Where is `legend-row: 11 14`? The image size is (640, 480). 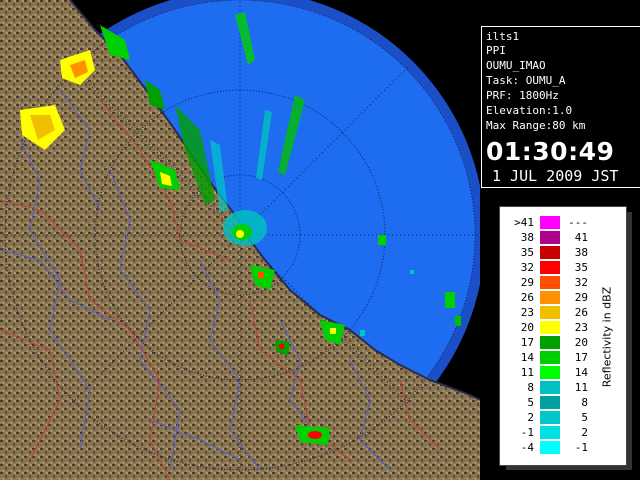
legend-row: 11 14 is located at coordinates (548, 372).